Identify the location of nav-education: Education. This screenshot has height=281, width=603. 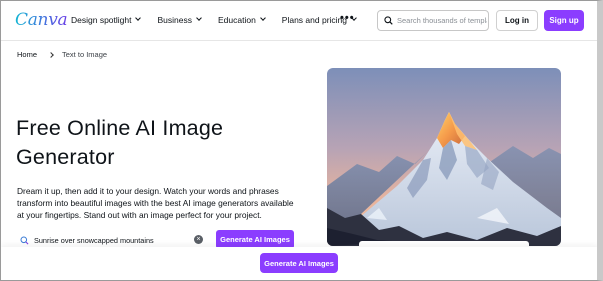
(241, 20).